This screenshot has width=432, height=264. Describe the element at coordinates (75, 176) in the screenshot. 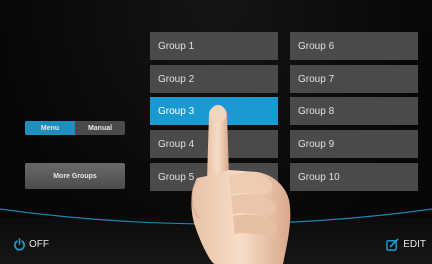

I see `more-groups-button: More Groups` at that location.